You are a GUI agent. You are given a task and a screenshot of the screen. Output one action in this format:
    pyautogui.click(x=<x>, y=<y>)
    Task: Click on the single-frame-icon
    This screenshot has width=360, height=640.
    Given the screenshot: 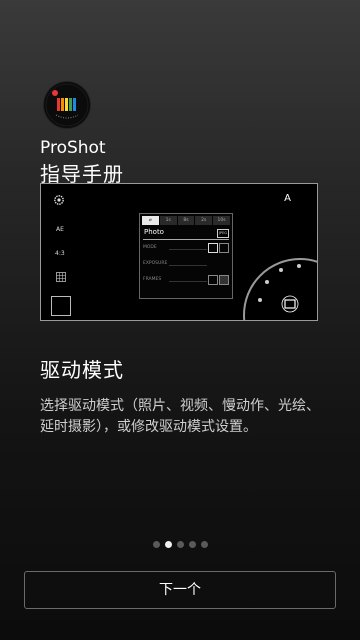 What is the action you would take?
    pyautogui.click(x=213, y=248)
    